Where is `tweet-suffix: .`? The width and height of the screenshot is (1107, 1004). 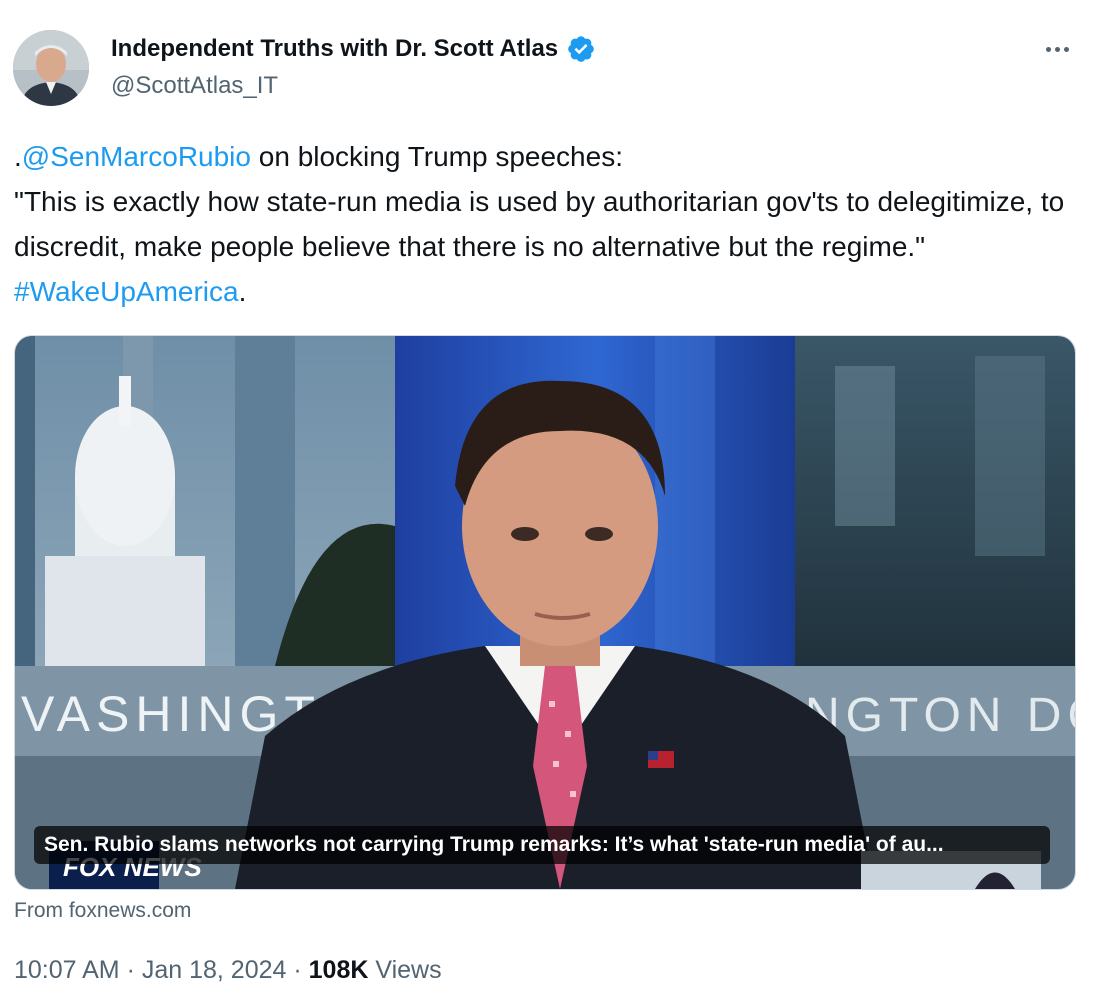 tweet-suffix: . is located at coordinates (242, 291).